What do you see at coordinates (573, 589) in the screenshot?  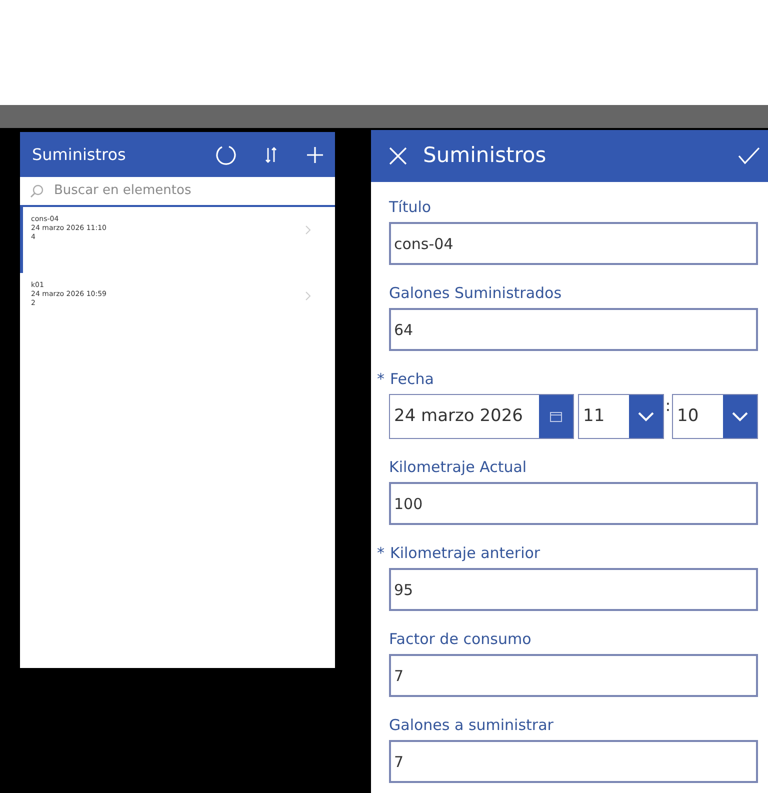 I see `text-field: 95` at bounding box center [573, 589].